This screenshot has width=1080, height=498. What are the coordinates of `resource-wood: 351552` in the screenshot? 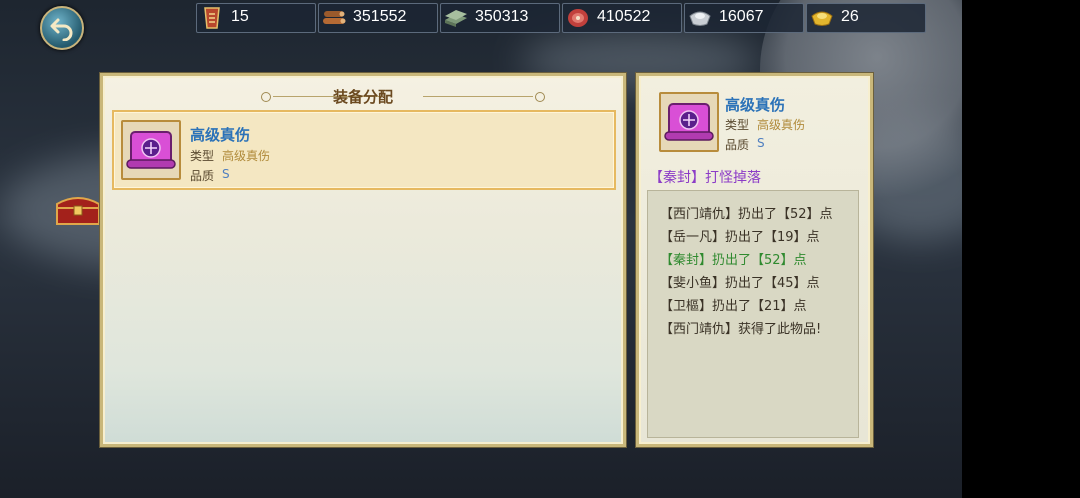 It's located at (378, 18).